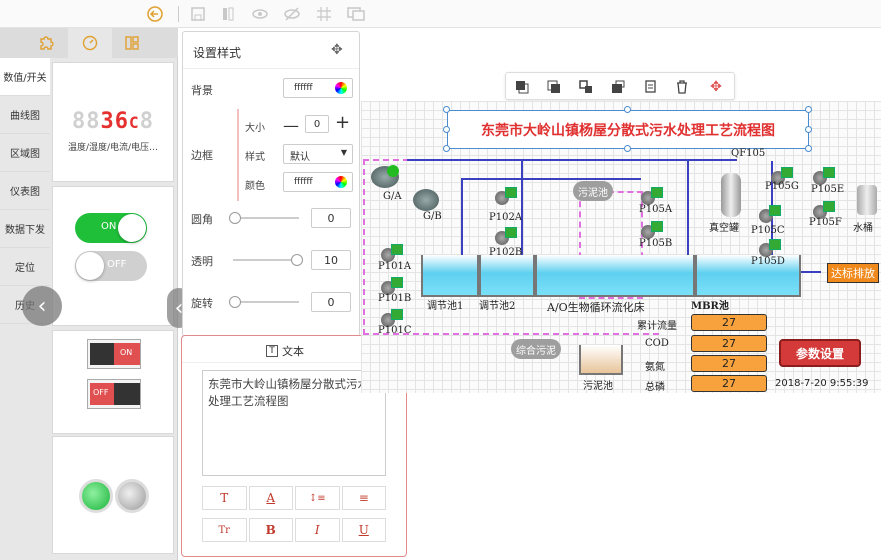  What do you see at coordinates (768, 261) in the screenshot?
I see `pump-p105d-label: P105D` at bounding box center [768, 261].